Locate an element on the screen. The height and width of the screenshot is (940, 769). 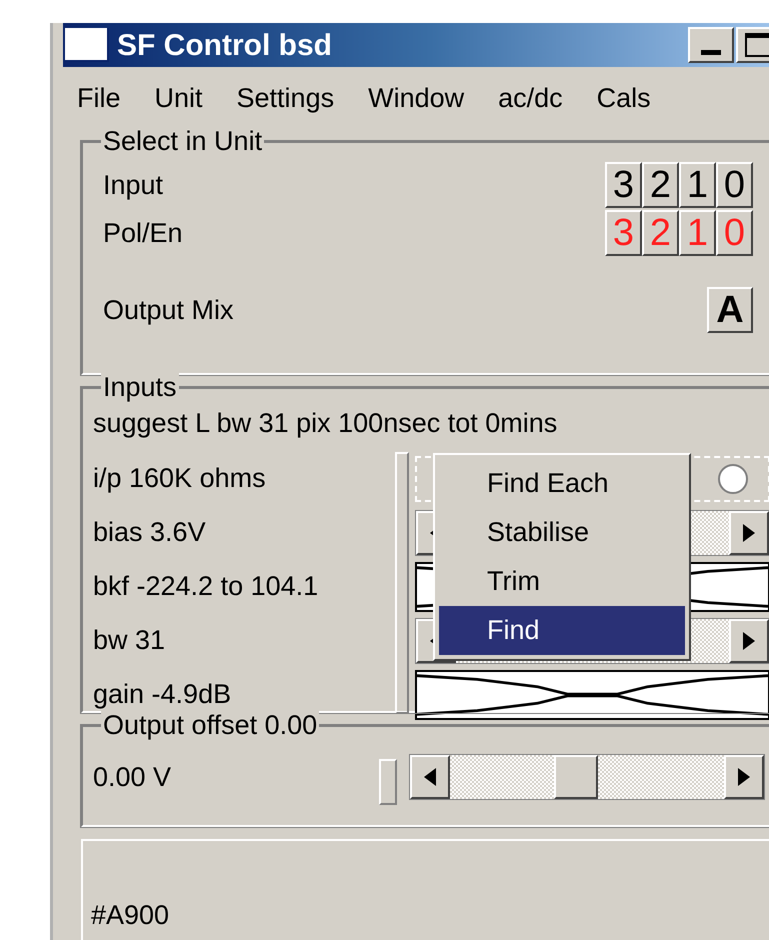
radio-button is located at coordinates (733, 479).